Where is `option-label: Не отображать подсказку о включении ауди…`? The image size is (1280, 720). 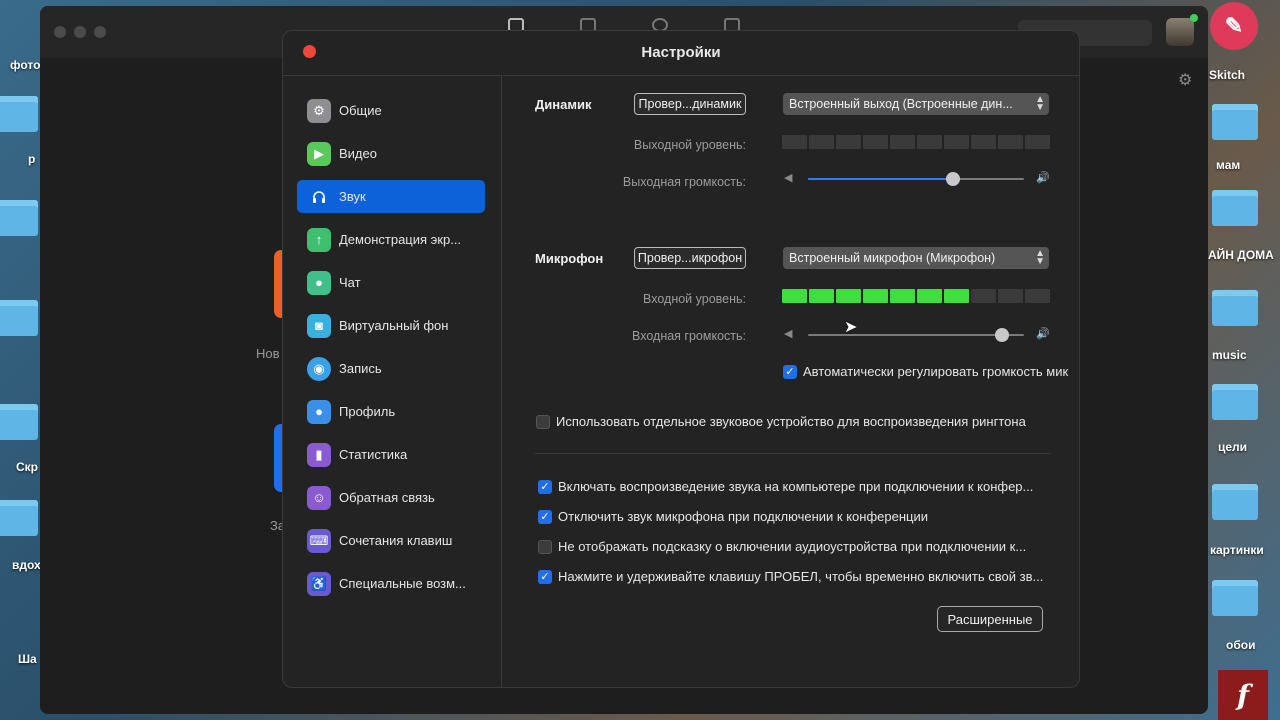
option-label: Не отображать подсказку о включении ауди… is located at coordinates (792, 546).